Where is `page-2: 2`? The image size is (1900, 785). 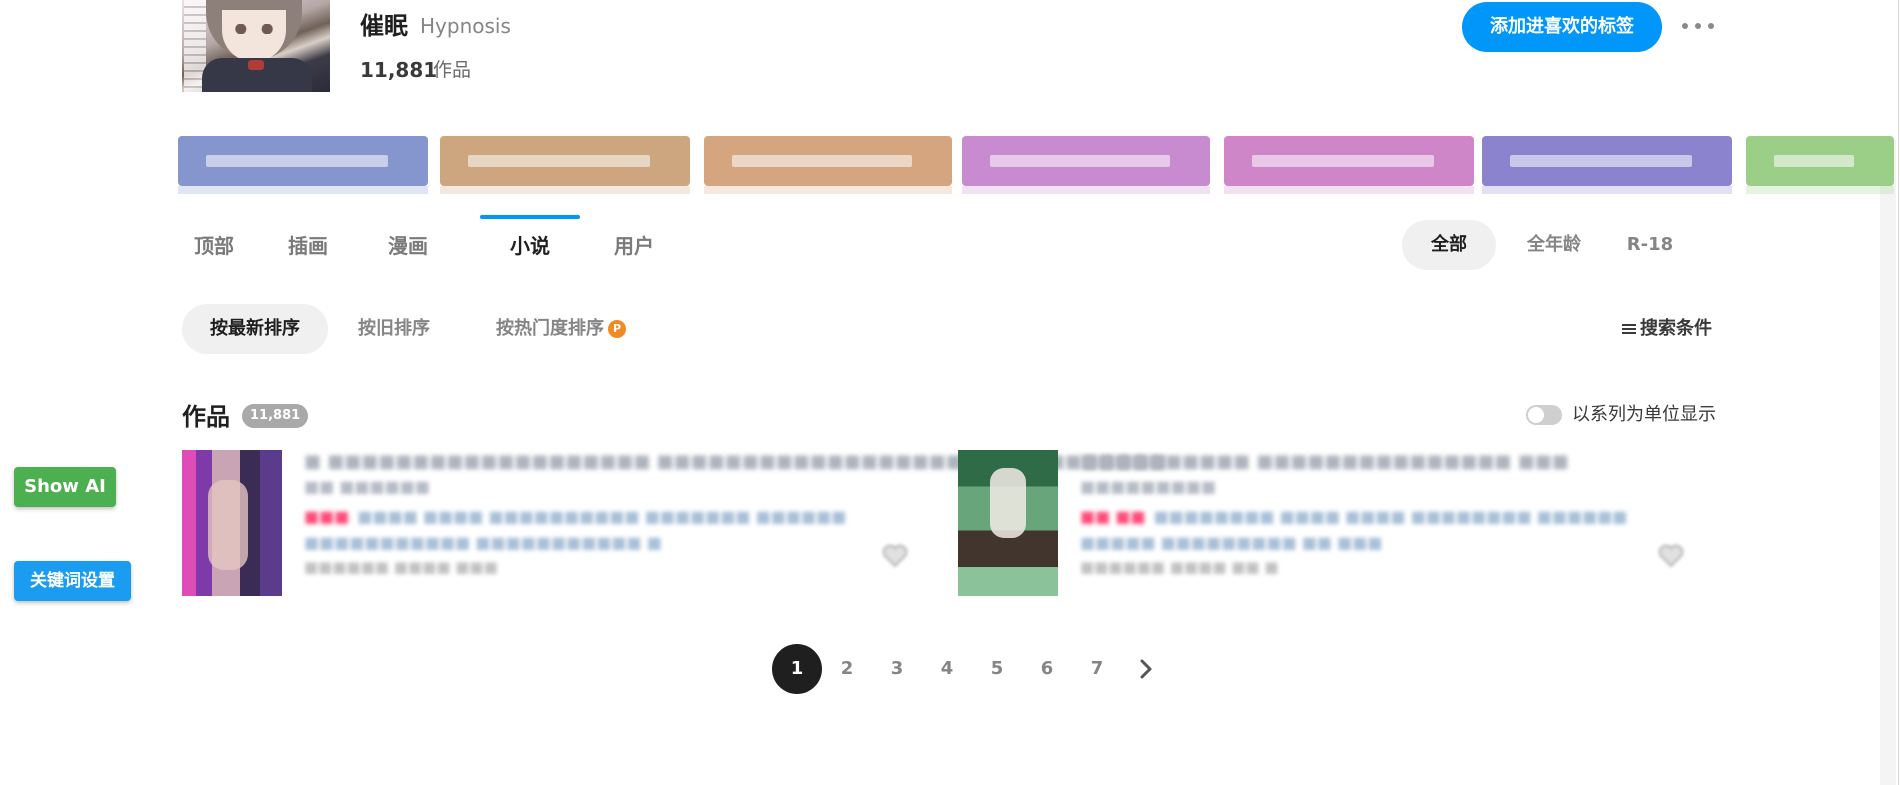 page-2: 2 is located at coordinates (847, 669).